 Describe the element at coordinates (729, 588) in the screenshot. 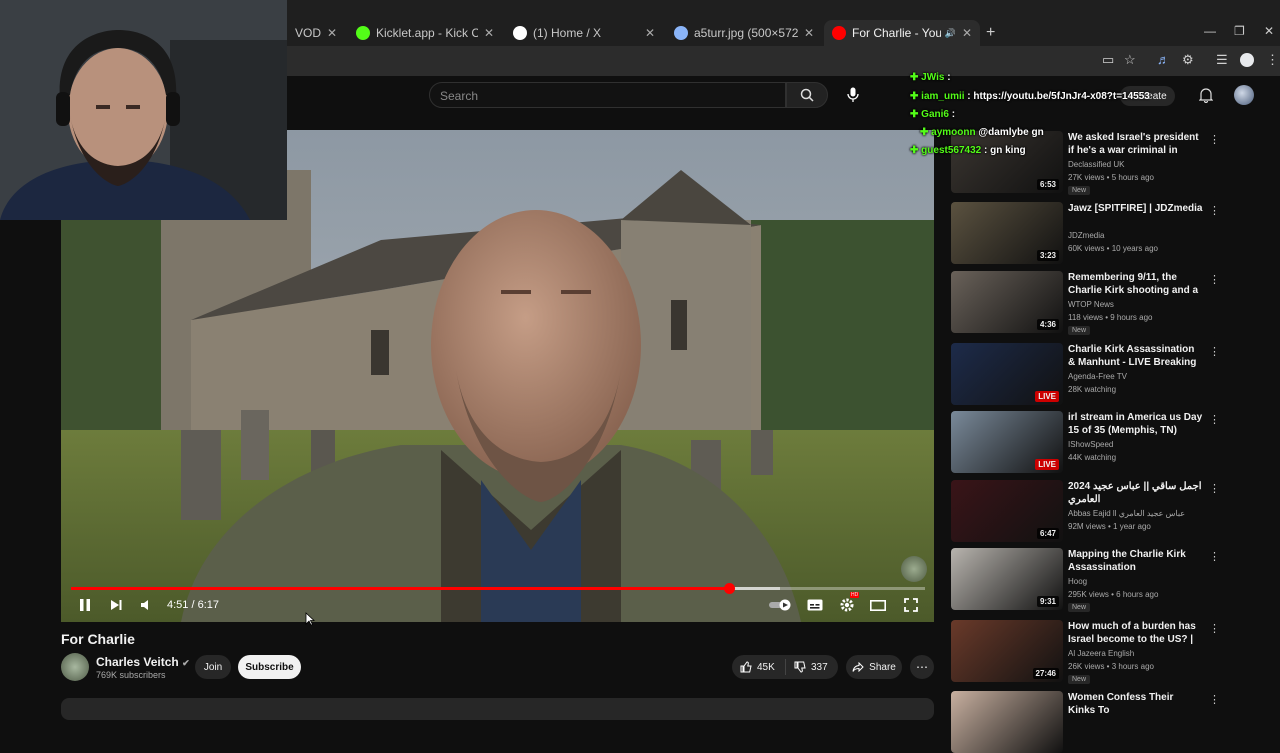

I see `progress-scrubber` at that location.